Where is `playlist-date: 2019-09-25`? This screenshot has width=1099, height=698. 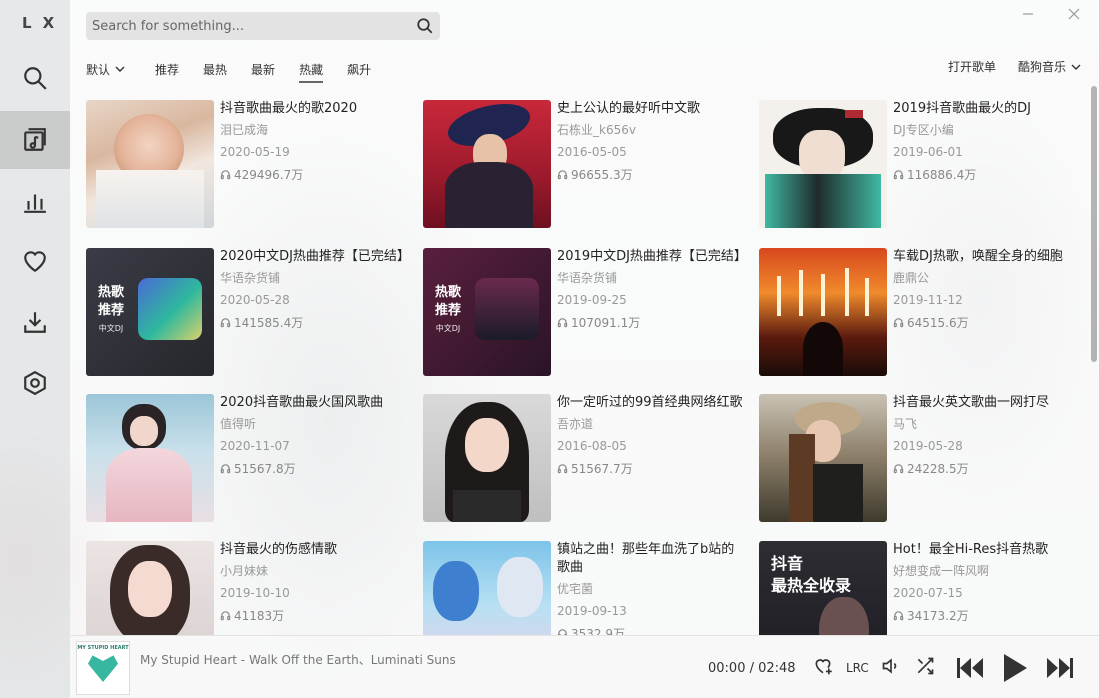
playlist-date: 2019-09-25 is located at coordinates (592, 300).